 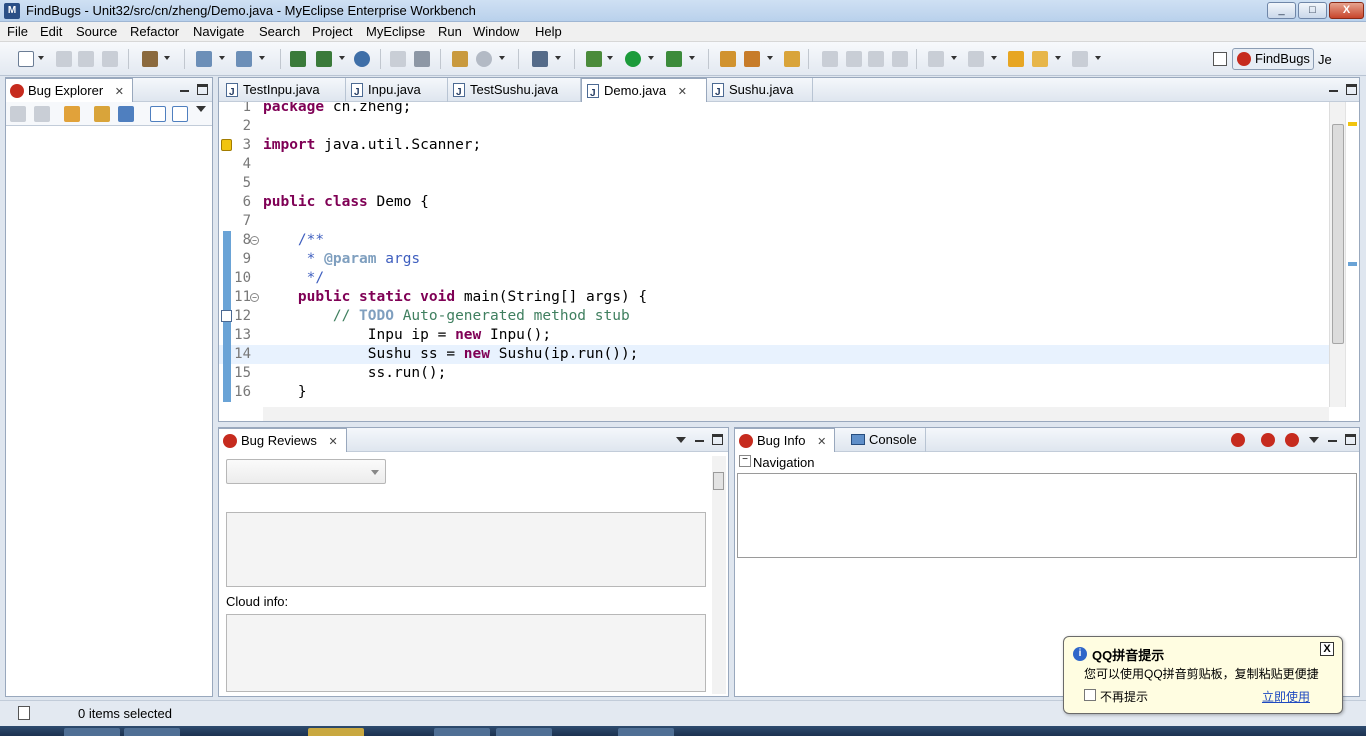 What do you see at coordinates (1090, 695) in the screenshot?
I see `dont-show-again-checkbox` at bounding box center [1090, 695].